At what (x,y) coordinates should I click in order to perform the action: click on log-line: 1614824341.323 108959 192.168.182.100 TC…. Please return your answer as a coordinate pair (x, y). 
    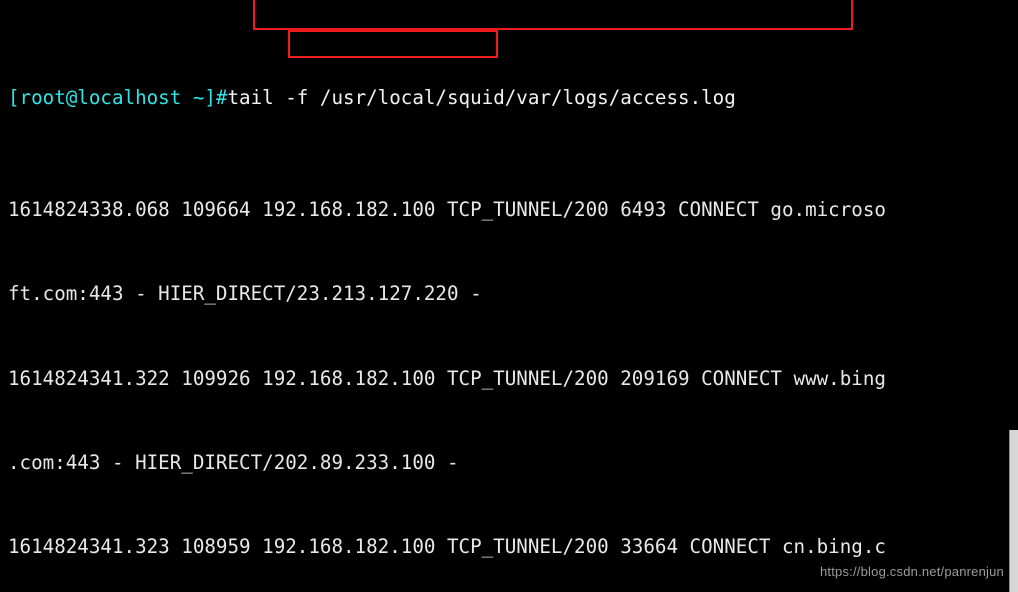
    Looking at the image, I should click on (447, 546).